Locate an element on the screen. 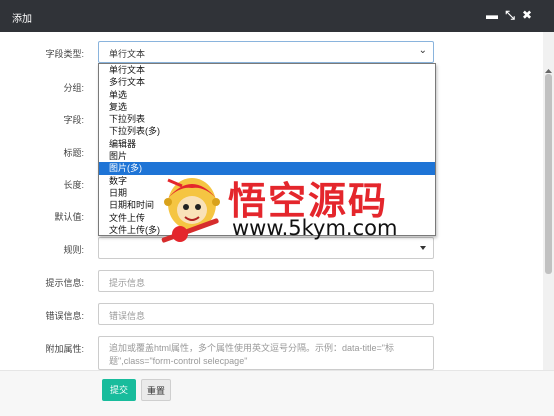 This screenshot has height=416, width=554. group-label: 分组: is located at coordinates (73, 88).